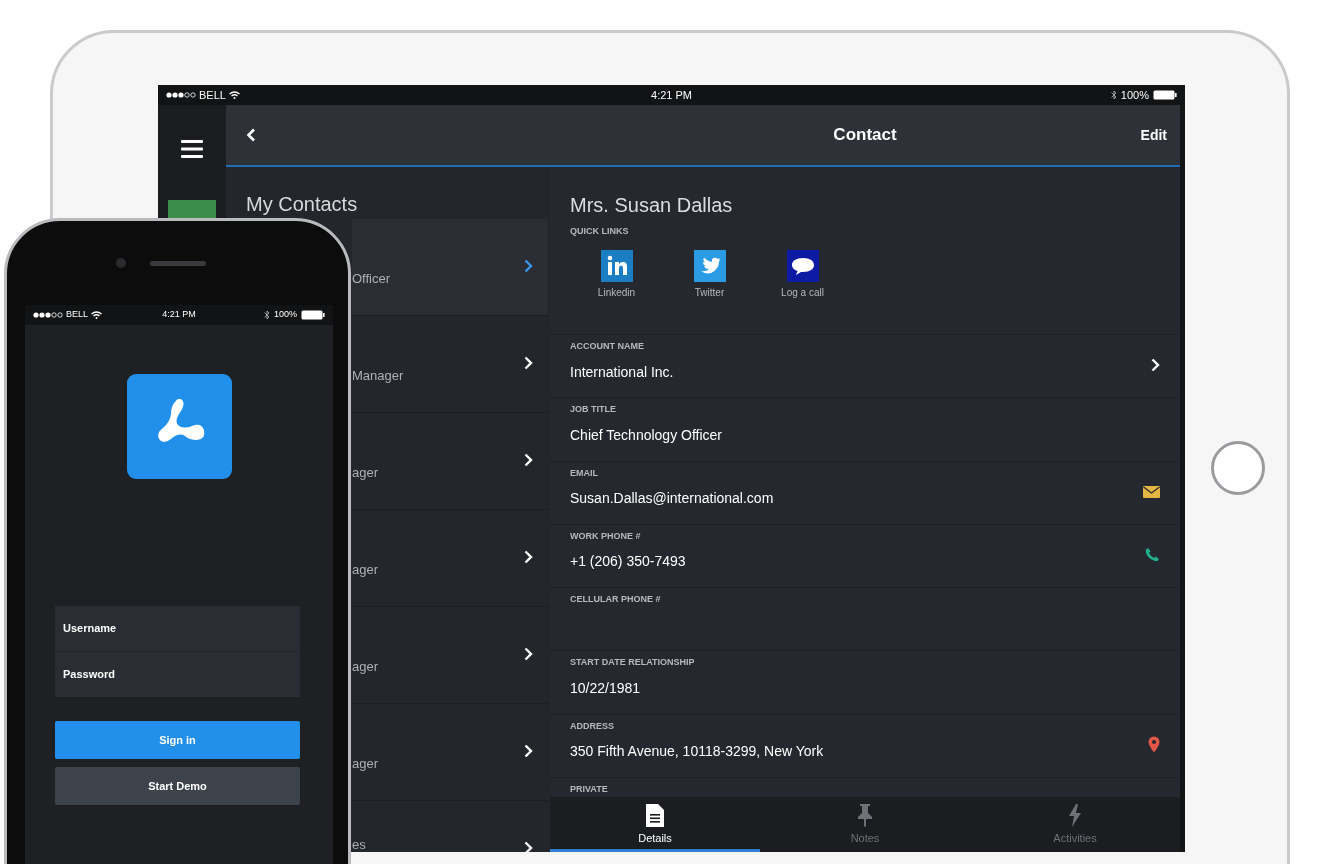 The image size is (1329, 864). What do you see at coordinates (192, 149) in the screenshot?
I see `menu-icon` at bounding box center [192, 149].